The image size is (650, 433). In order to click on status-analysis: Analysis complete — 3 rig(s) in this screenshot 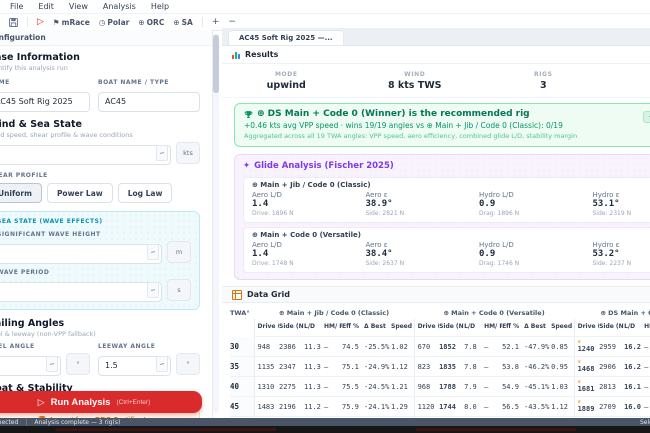, I will do `click(77, 422)`.